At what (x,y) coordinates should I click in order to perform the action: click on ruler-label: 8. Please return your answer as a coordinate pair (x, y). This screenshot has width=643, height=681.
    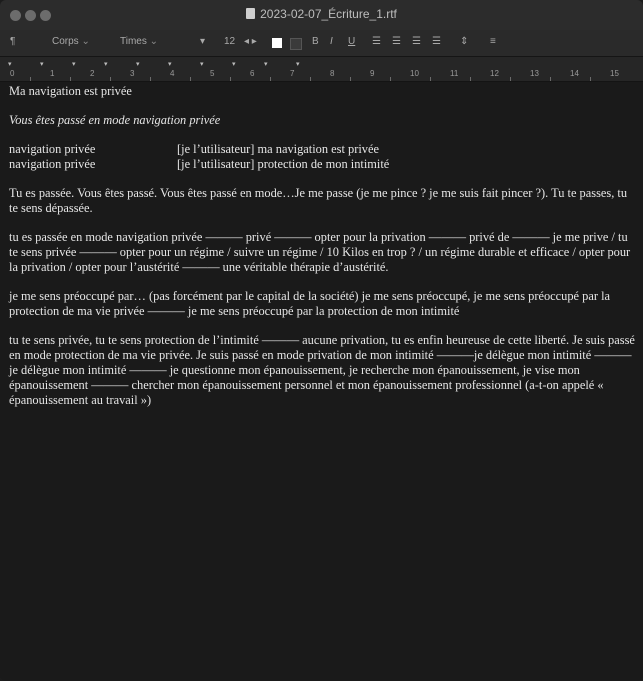
    Looking at the image, I should click on (332, 73).